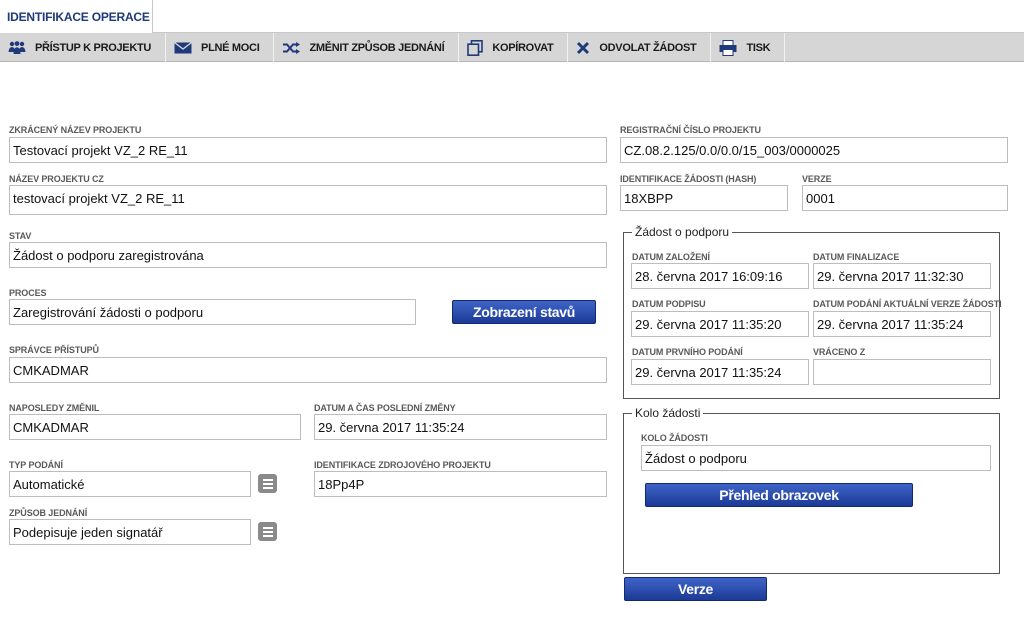 The height and width of the screenshot is (634, 1024). I want to click on first-submit-label: DATUM PRVNÍHO PODÁNÍ, so click(687, 352).